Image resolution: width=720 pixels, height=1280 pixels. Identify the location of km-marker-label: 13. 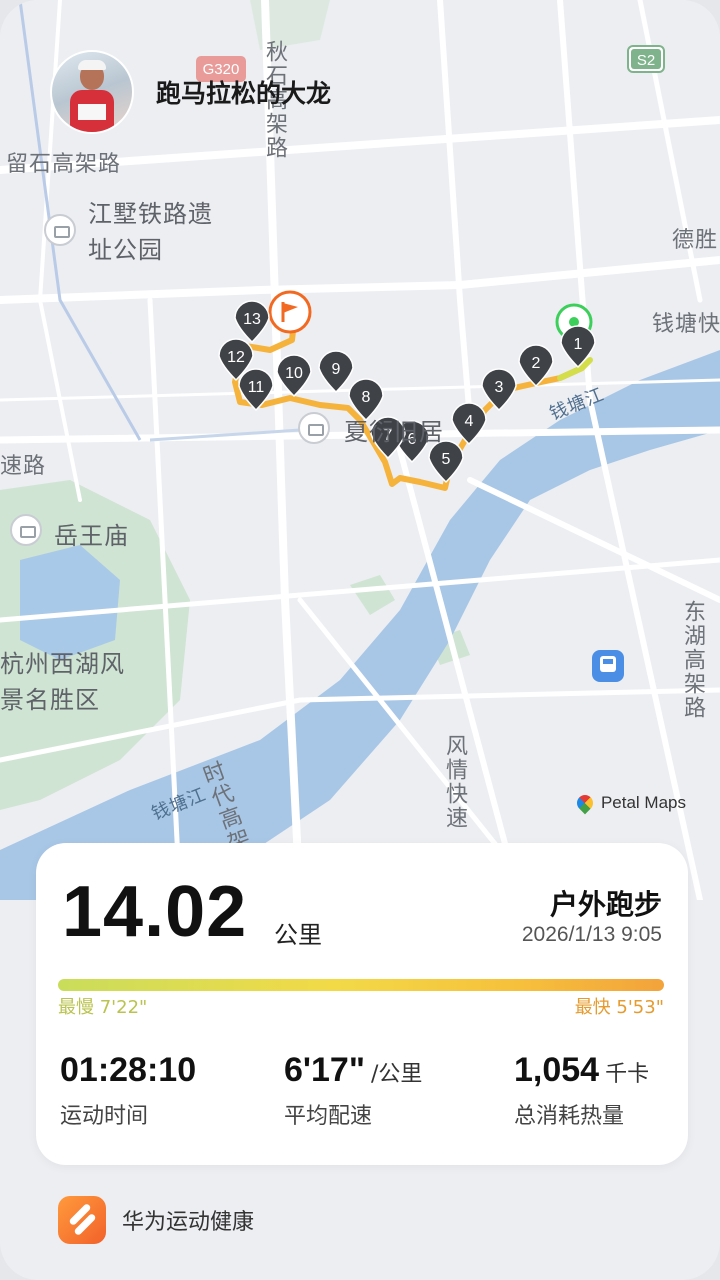
(252, 319).